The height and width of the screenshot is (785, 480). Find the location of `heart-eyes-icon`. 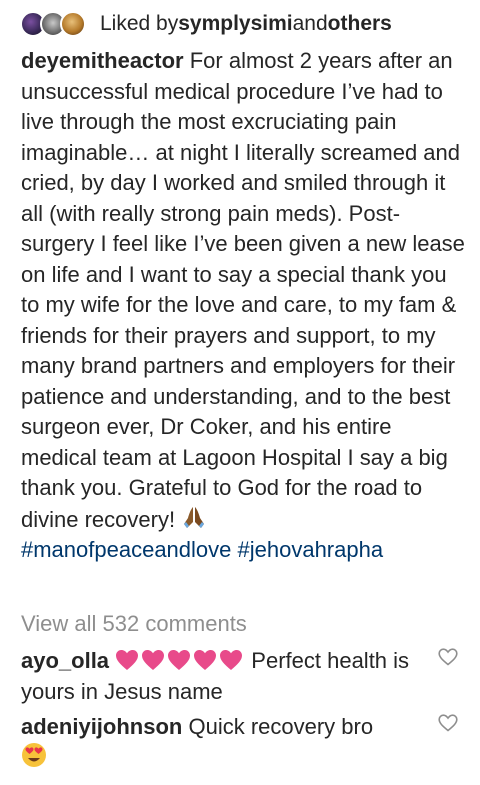

heart-eyes-icon is located at coordinates (34, 755).